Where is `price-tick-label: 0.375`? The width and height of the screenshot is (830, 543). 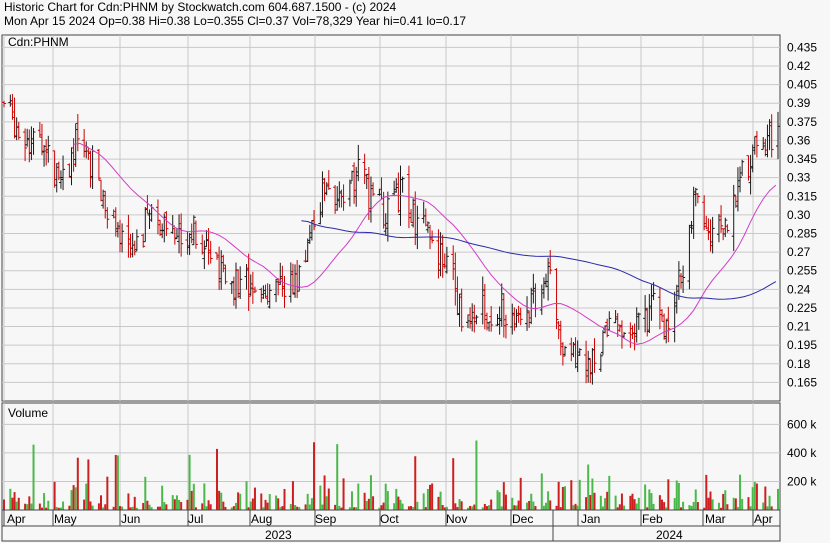
price-tick-label: 0.375 is located at coordinates (802, 122).